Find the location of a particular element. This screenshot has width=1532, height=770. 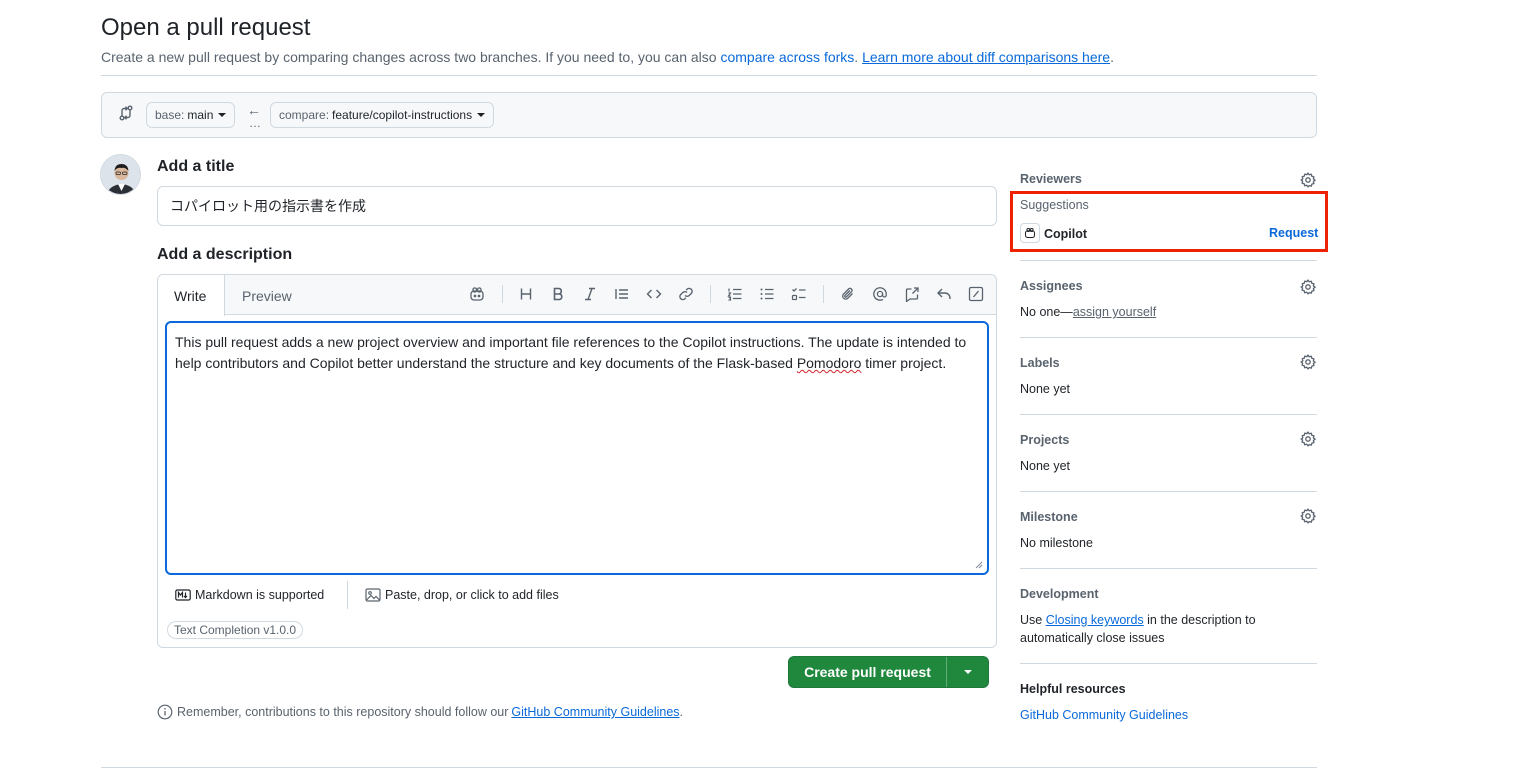

assign-yourself-link: assign yourself is located at coordinates (1114, 312).